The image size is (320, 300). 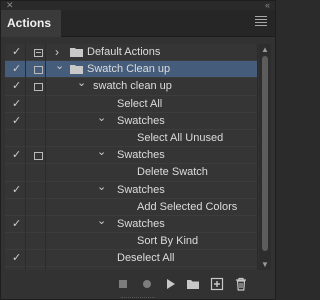 What do you see at coordinates (140, 103) in the screenshot?
I see `action-row-label: Select All` at bounding box center [140, 103].